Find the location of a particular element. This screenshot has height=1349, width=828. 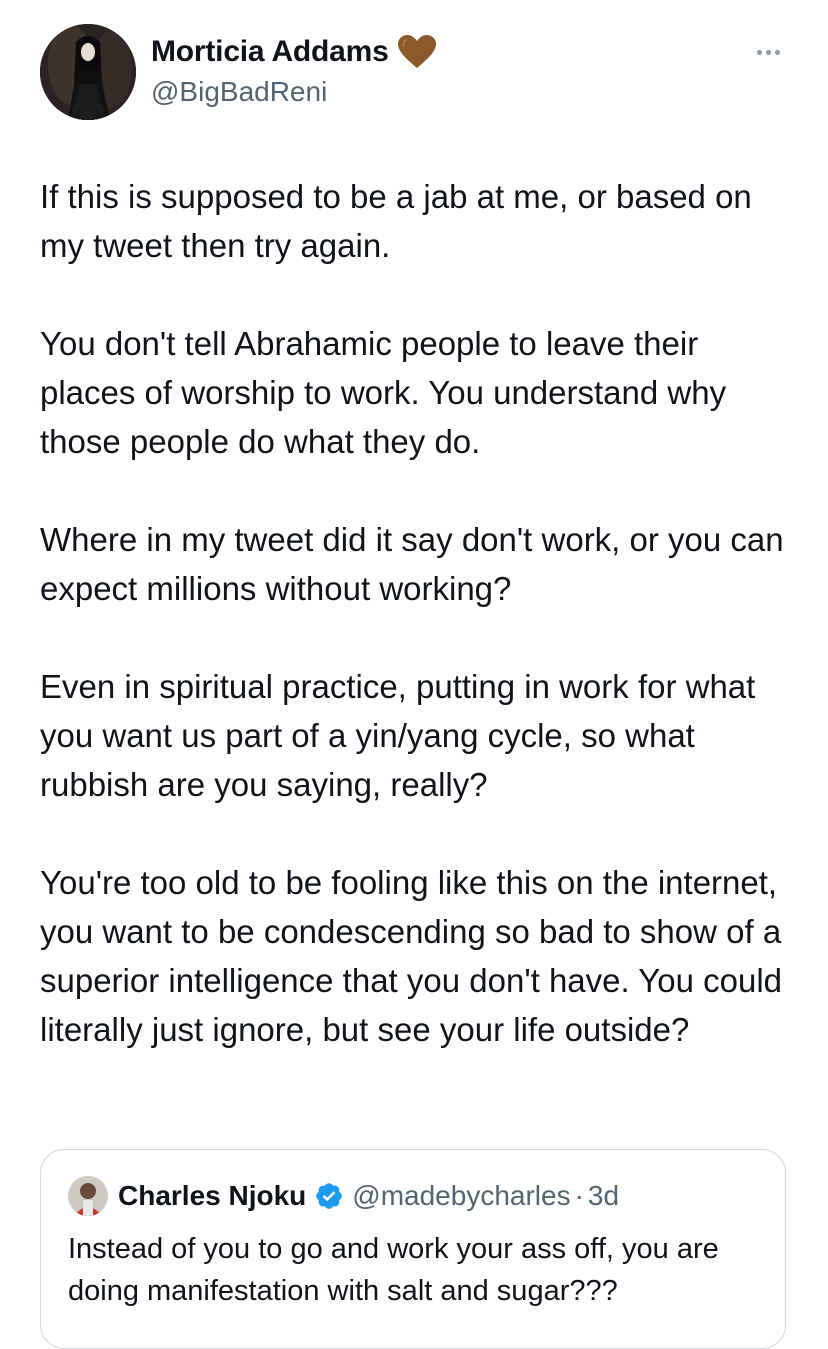

quoted-author-avatar is located at coordinates (88, 1196).